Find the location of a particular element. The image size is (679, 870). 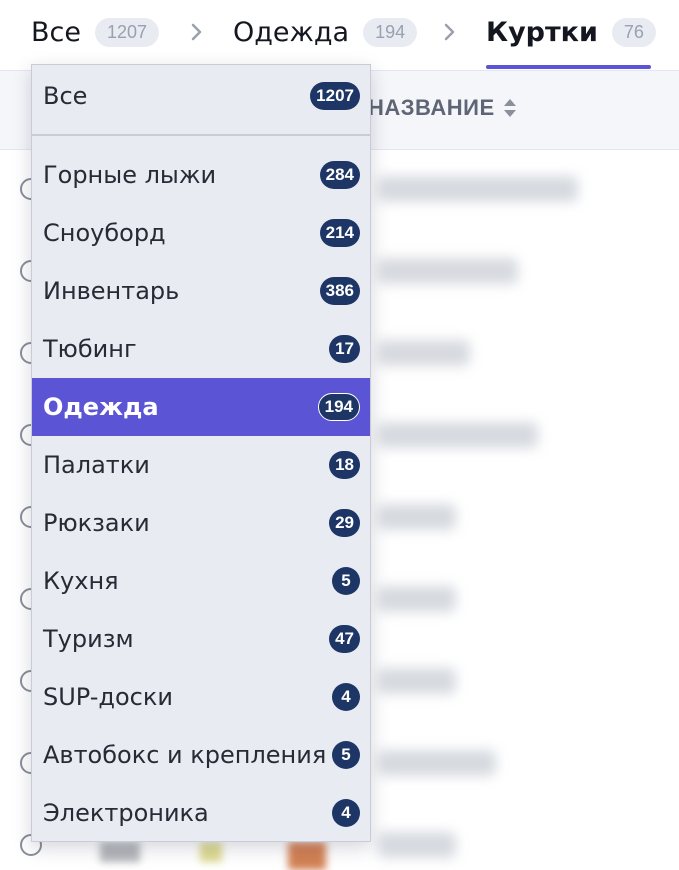

dropdown-item-all: Все 1207 is located at coordinates (201, 96).